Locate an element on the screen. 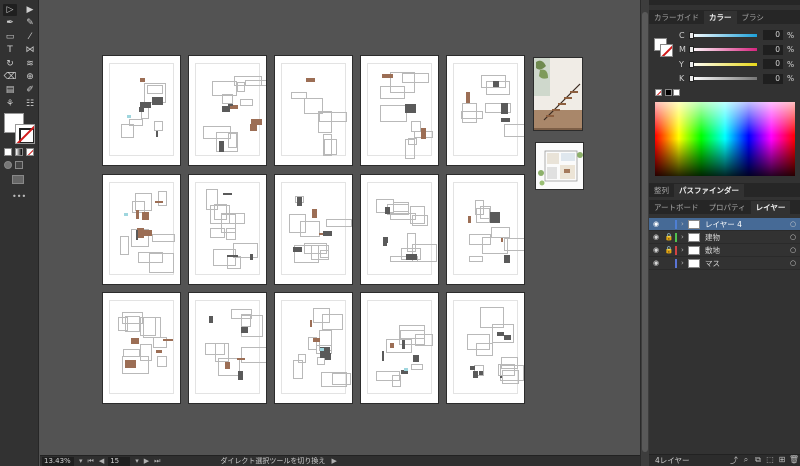  layer-row: ◉ › レイヤー 4 ○ is located at coordinates (724, 224).